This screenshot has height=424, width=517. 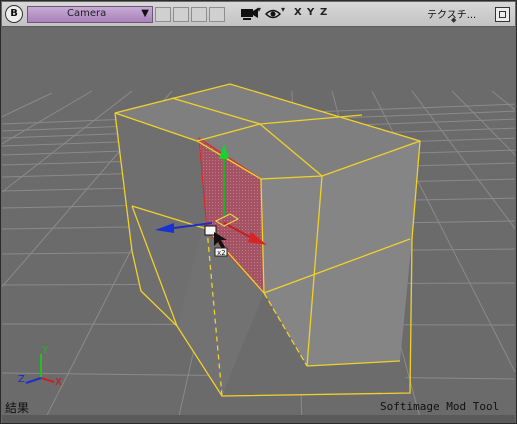 I want to click on camera-dropdown-label: Camera, so click(x=87, y=13).